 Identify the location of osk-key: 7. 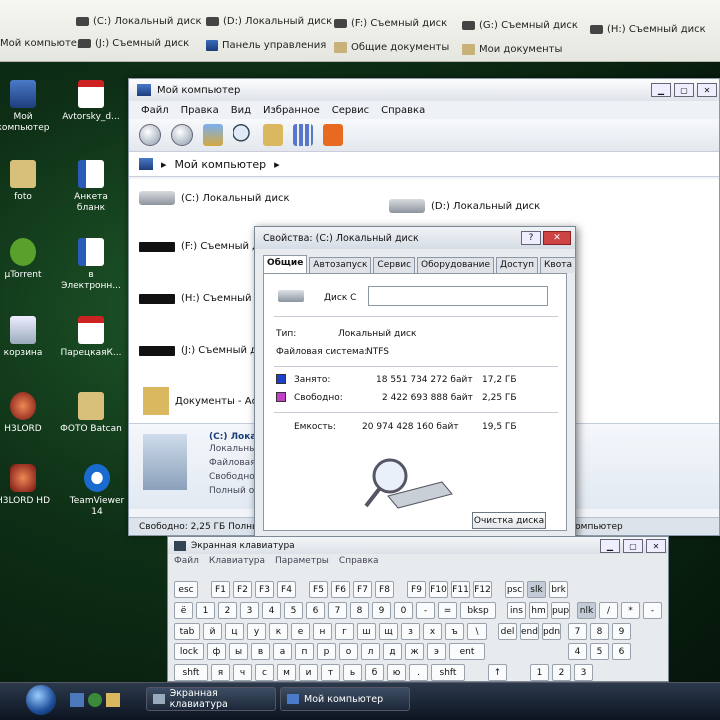
(337, 610).